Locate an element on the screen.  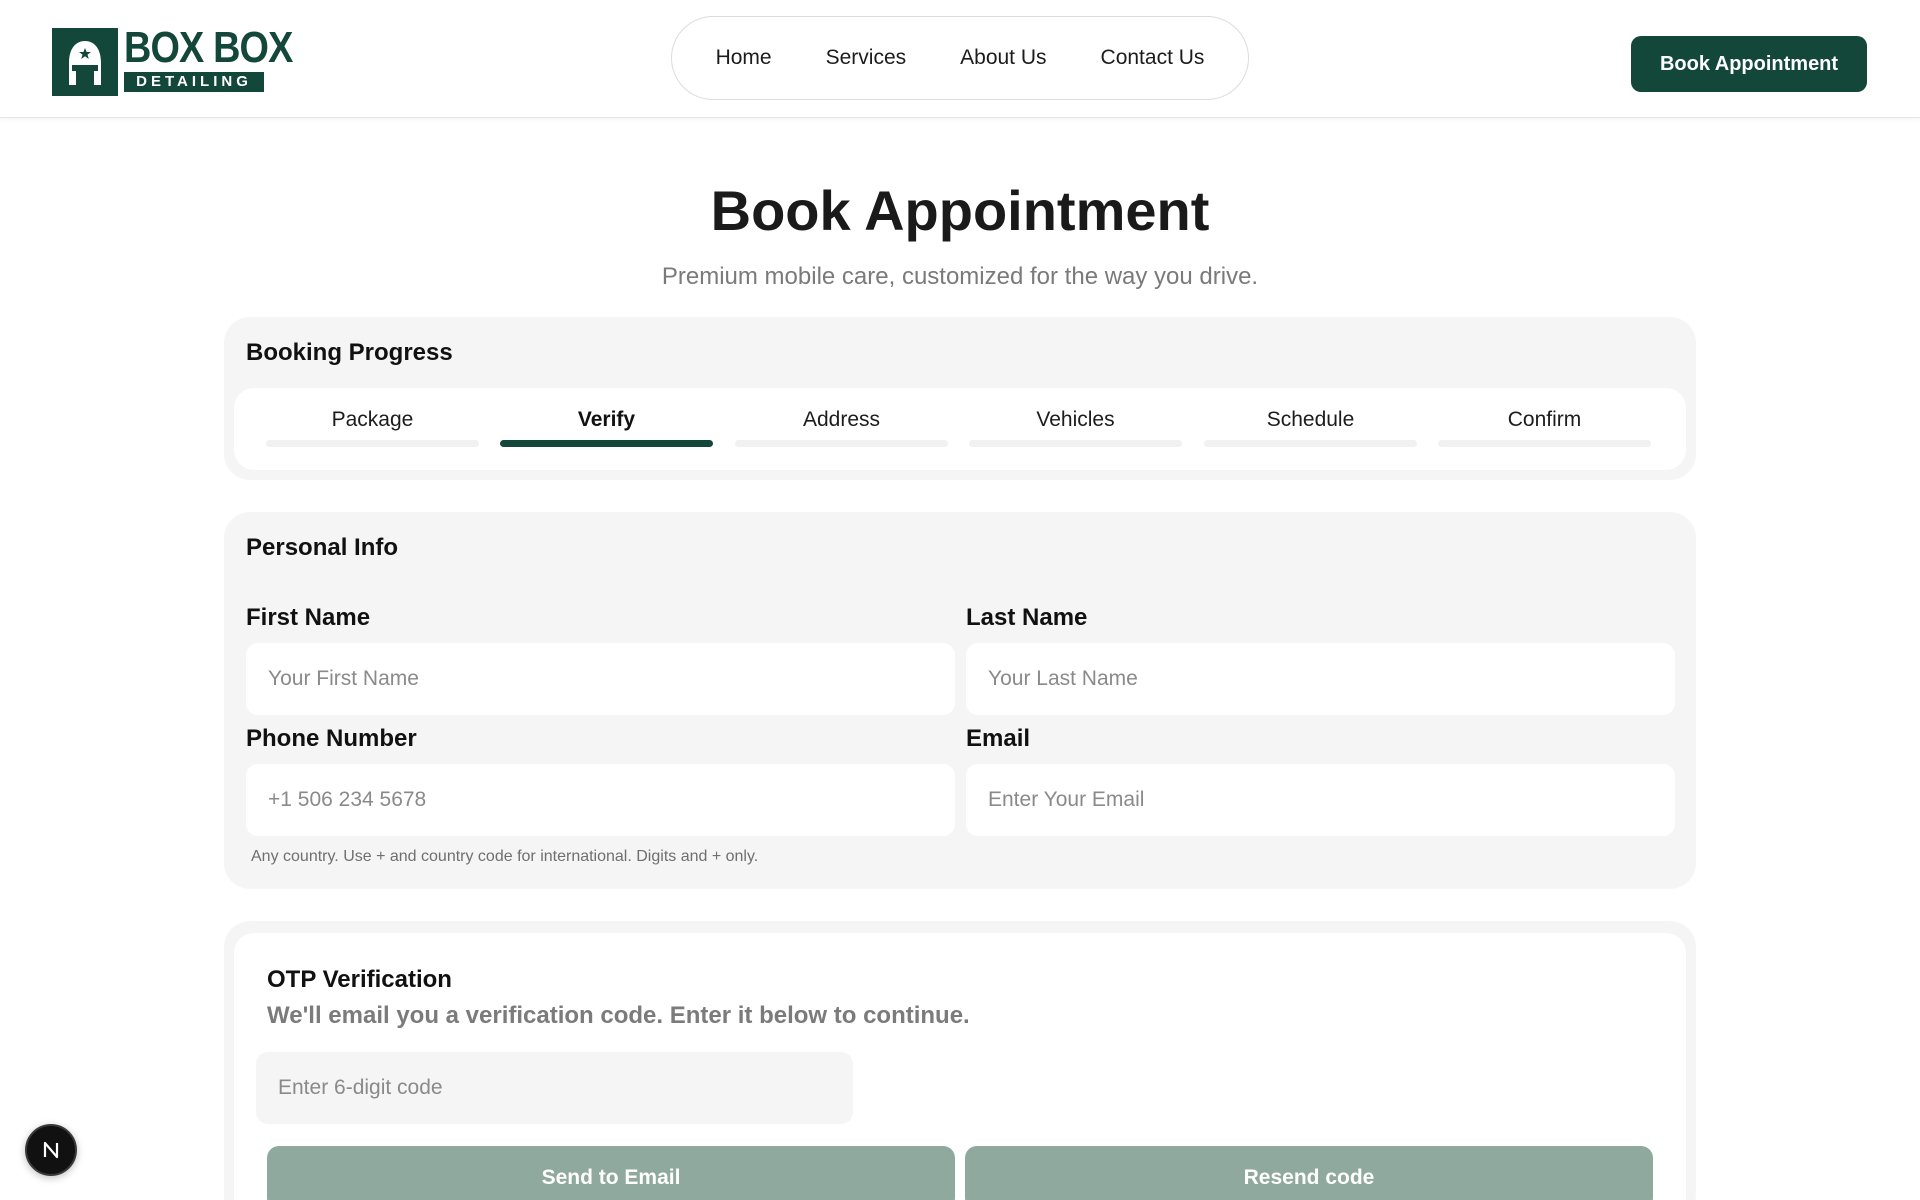
phone-number-label: Phone Number is located at coordinates (331, 738).